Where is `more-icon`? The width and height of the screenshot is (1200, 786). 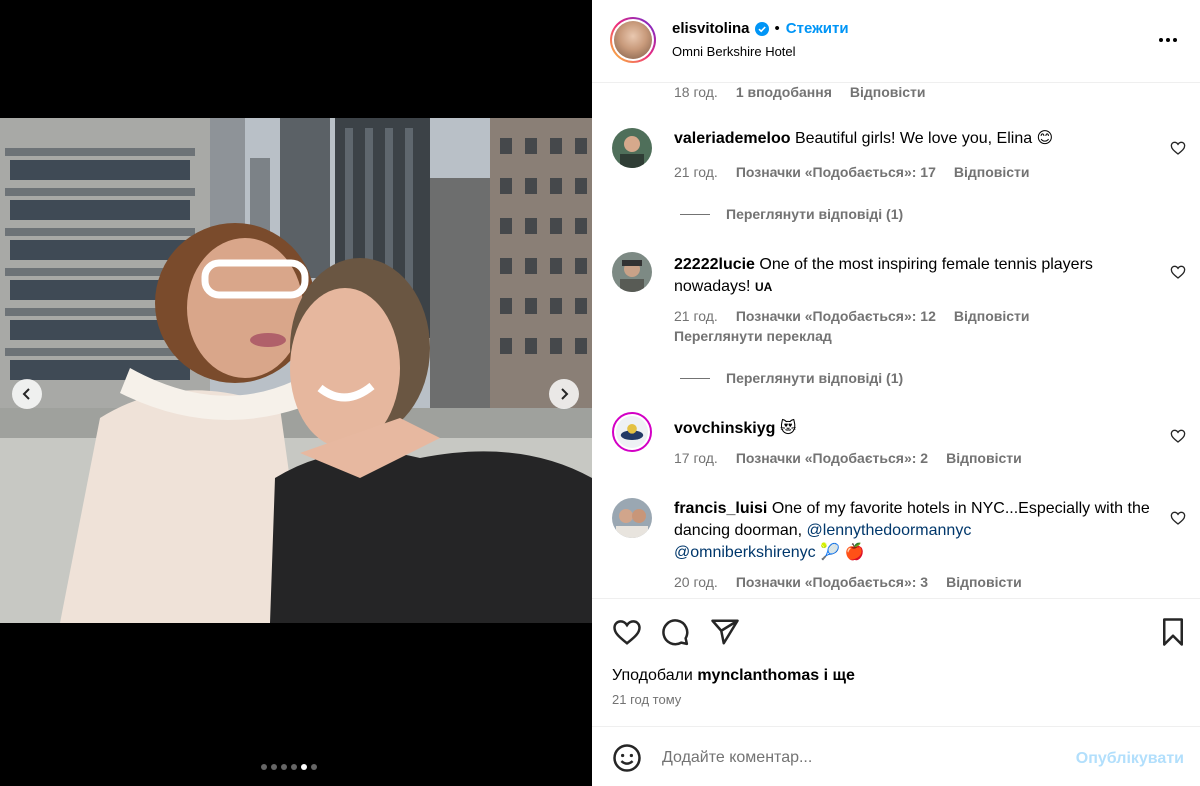
more-icon is located at coordinates (1161, 40).